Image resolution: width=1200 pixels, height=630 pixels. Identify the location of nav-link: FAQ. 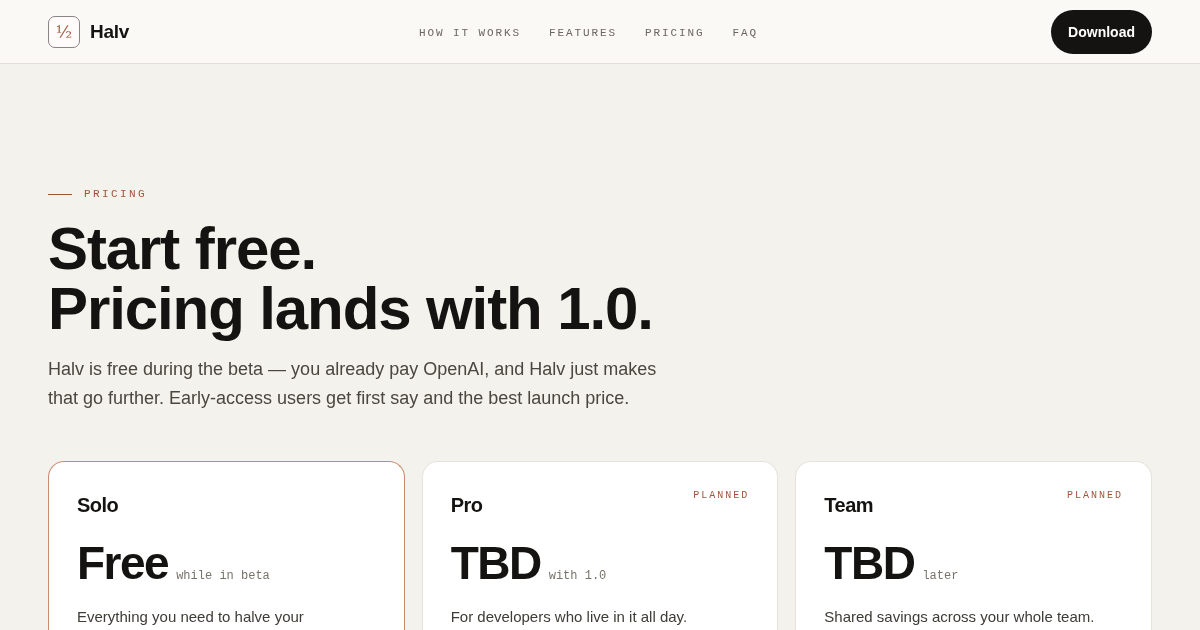
(745, 32).